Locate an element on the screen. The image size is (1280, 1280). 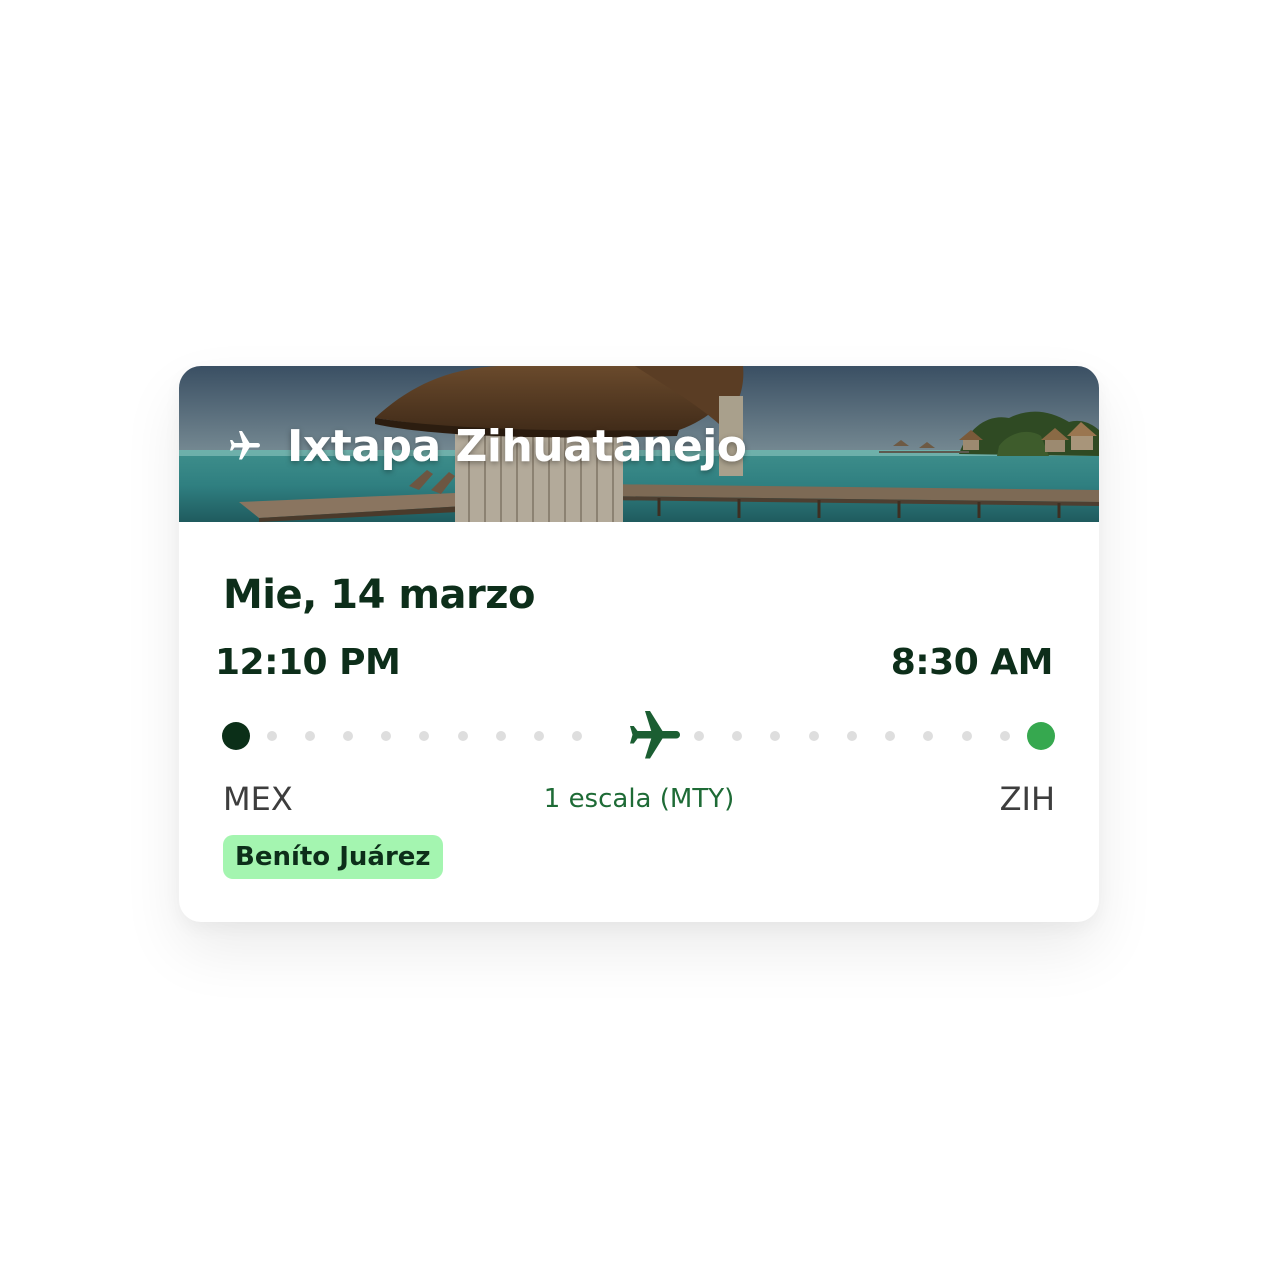
arrival-time: 8:30 AM is located at coordinates (972, 662).